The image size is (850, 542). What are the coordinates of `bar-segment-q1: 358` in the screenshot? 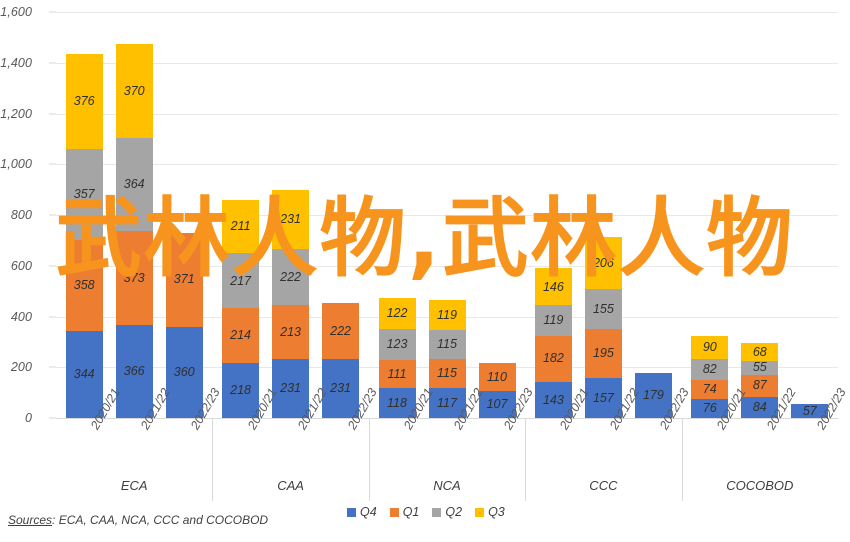 It's located at (84, 285).